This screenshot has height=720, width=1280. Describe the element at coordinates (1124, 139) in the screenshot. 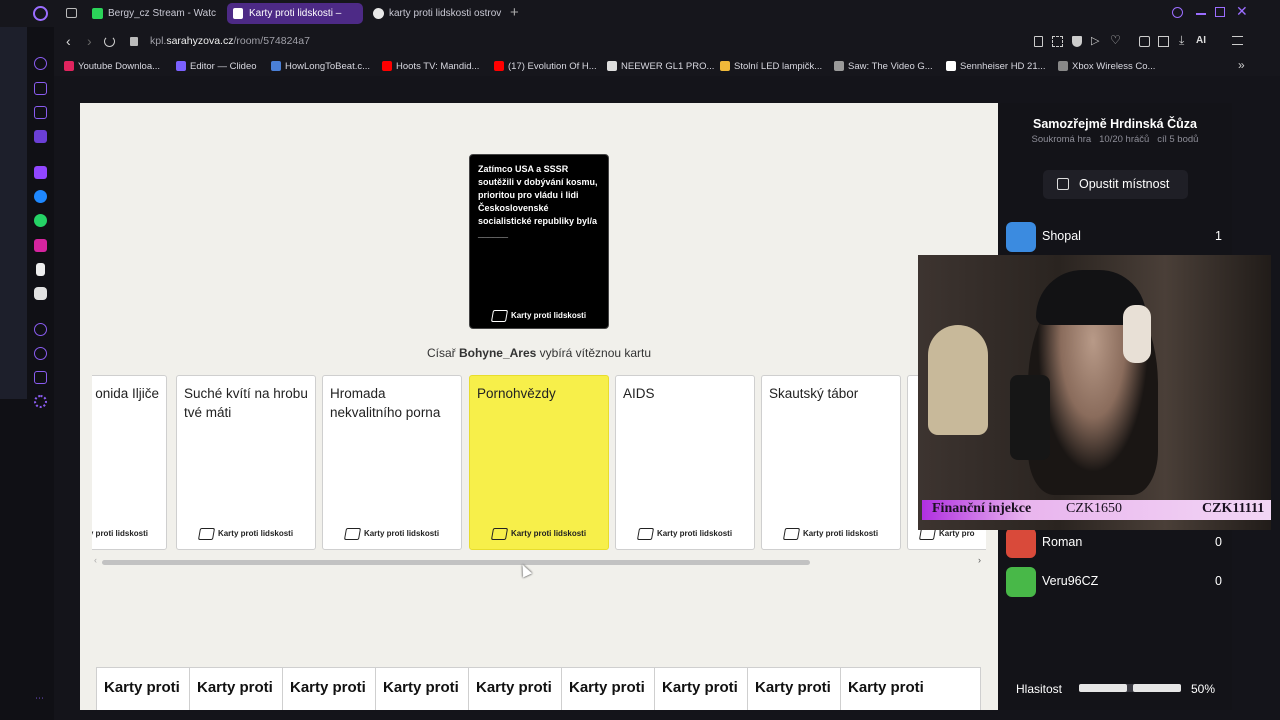

I see `room-players: 10/20 hráčů` at that location.